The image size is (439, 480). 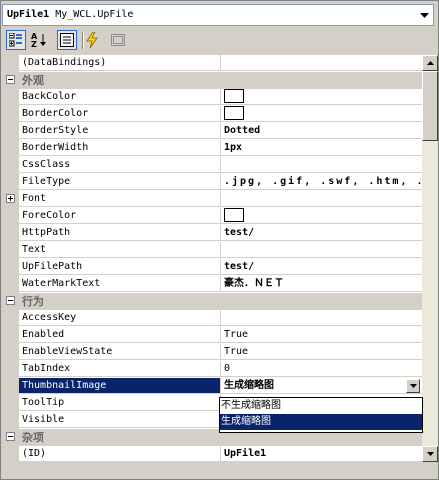 I want to click on description-pane-edge, so click(x=219, y=470).